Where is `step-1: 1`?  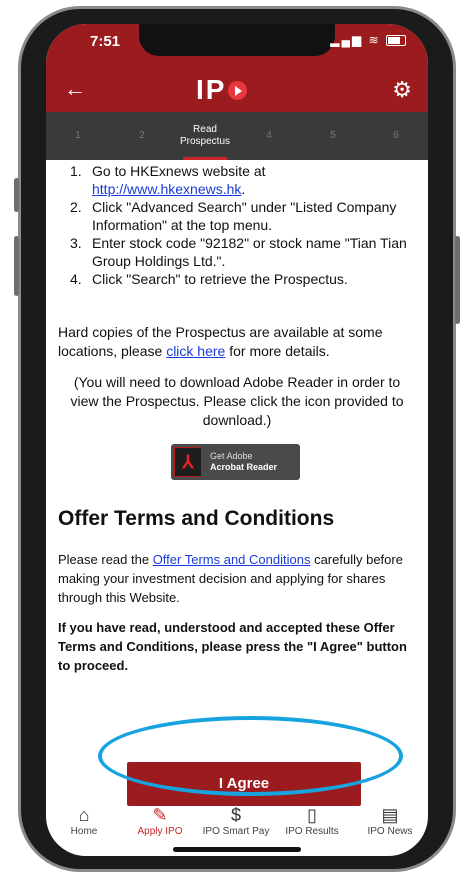 step-1: 1 is located at coordinates (78, 135).